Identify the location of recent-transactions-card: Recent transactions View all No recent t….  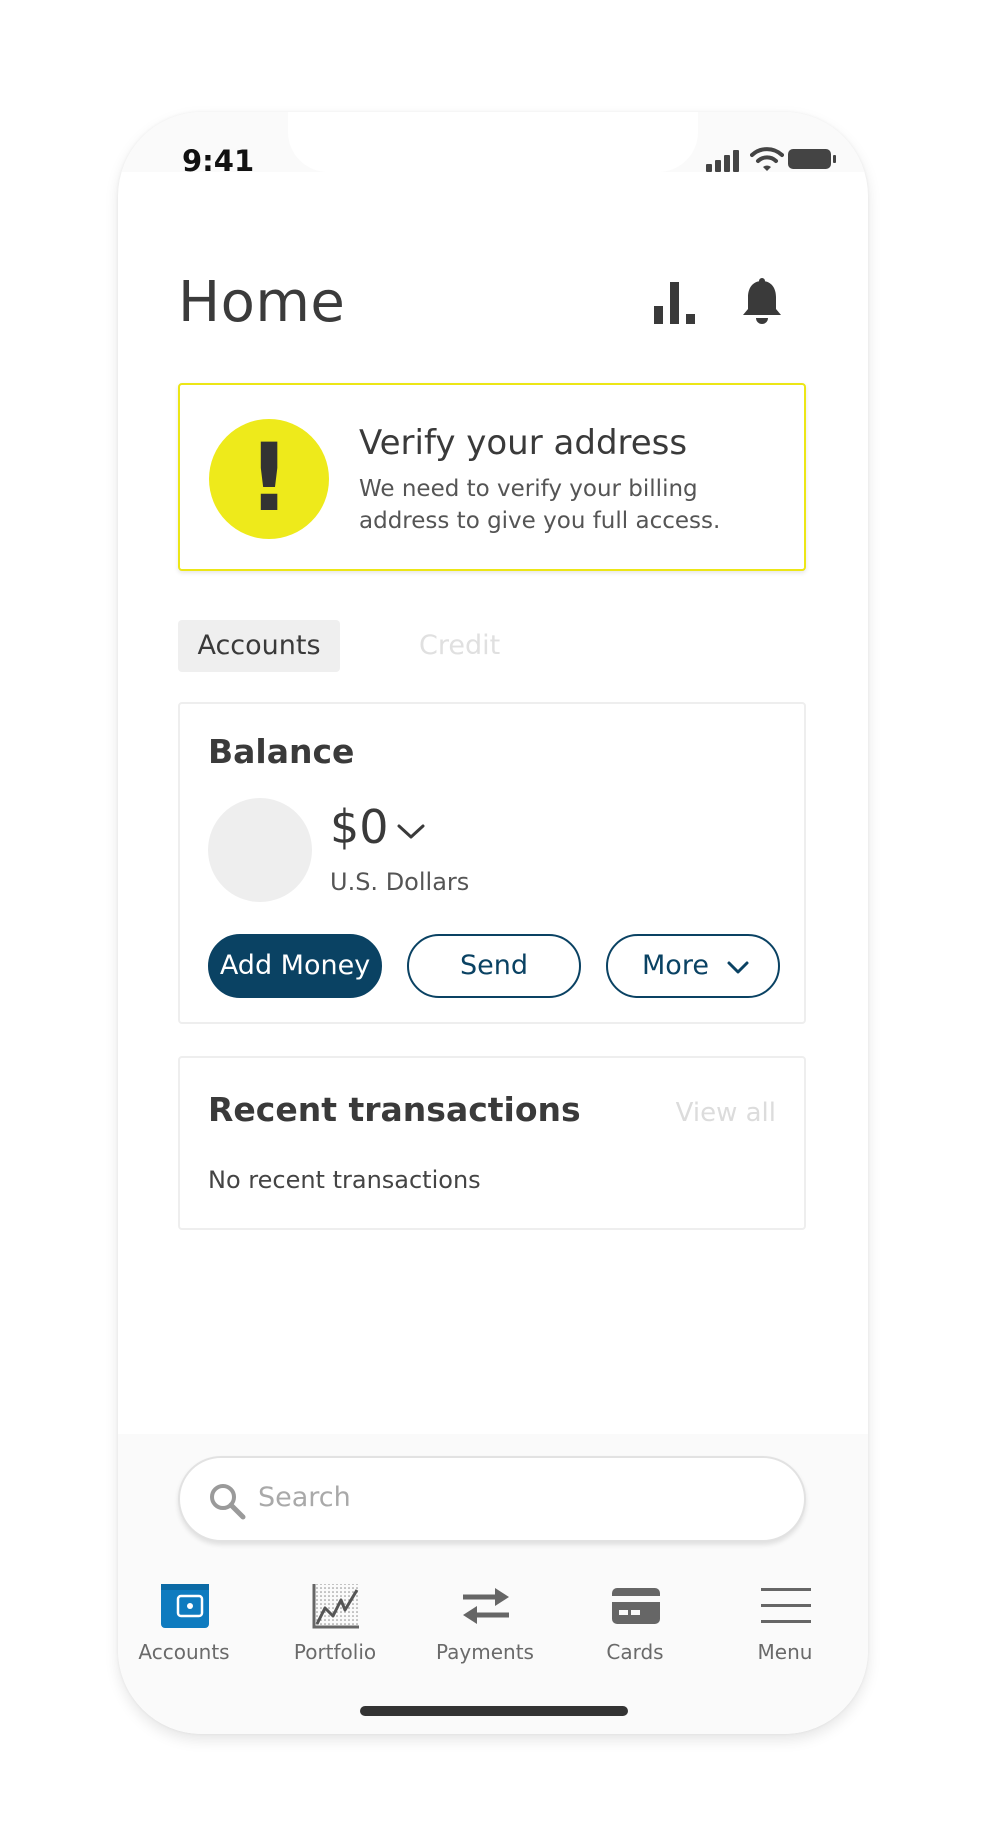
(492, 1143).